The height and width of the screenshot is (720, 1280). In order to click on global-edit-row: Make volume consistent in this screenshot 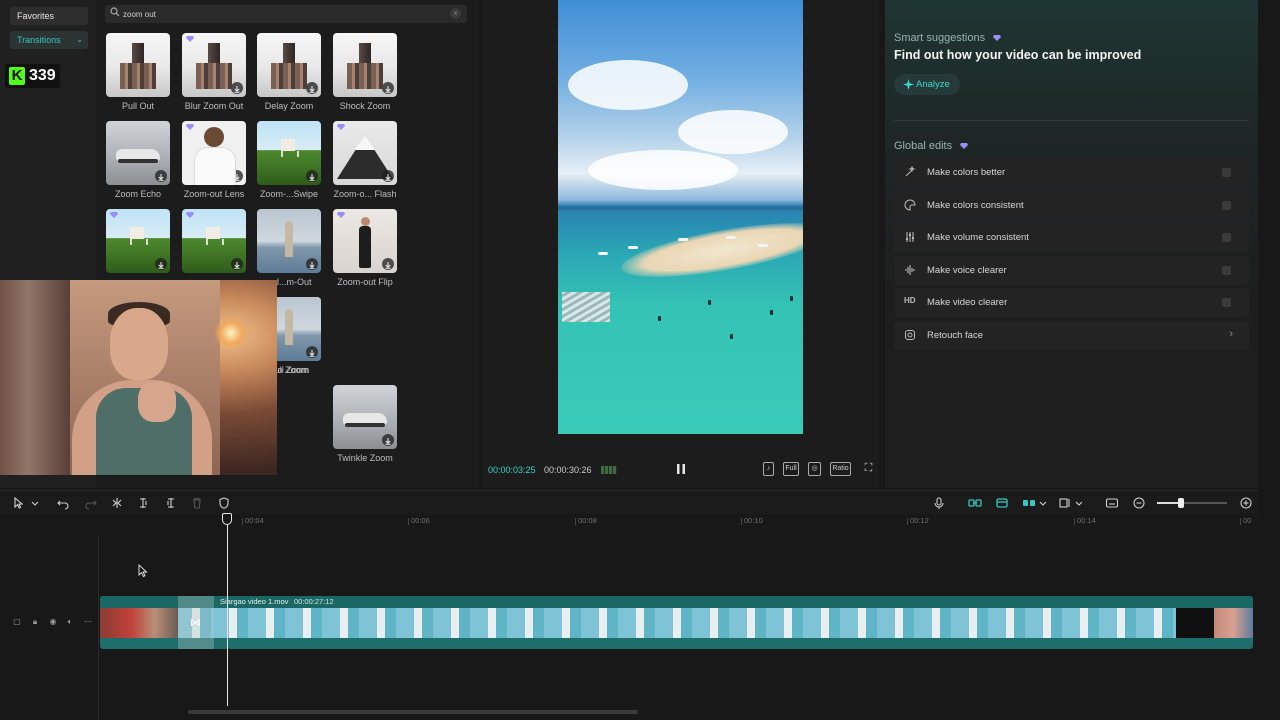, I will do `click(1071, 237)`.